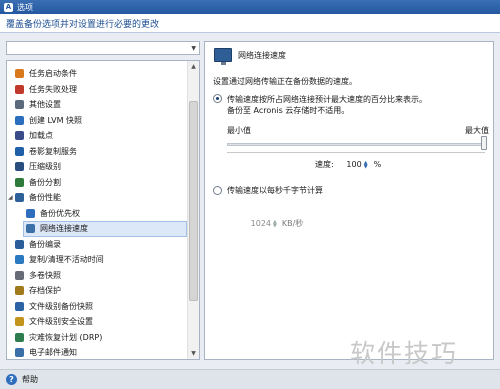  What do you see at coordinates (41, 136) in the screenshot?
I see `tree-item-label: 加载点` at bounding box center [41, 136].